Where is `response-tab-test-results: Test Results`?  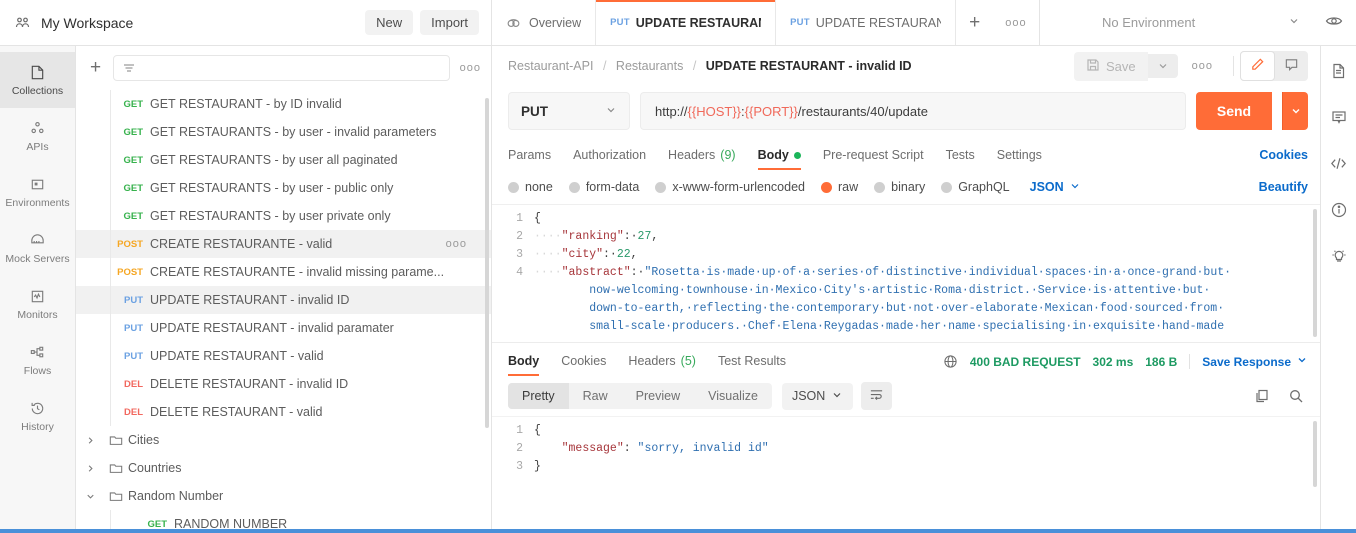
response-tab-test-results: Test Results is located at coordinates (752, 365).